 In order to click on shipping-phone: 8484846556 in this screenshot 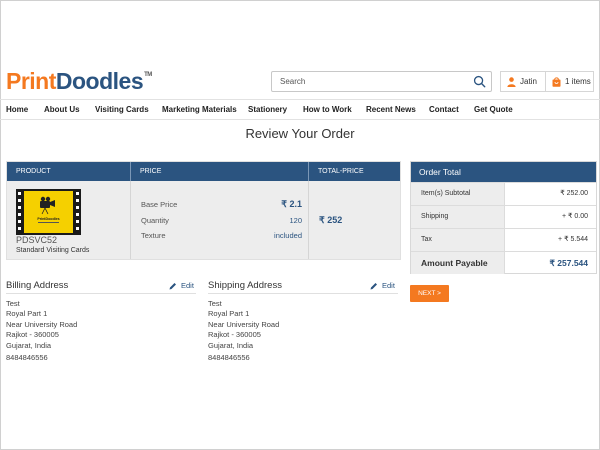, I will do `click(229, 357)`.